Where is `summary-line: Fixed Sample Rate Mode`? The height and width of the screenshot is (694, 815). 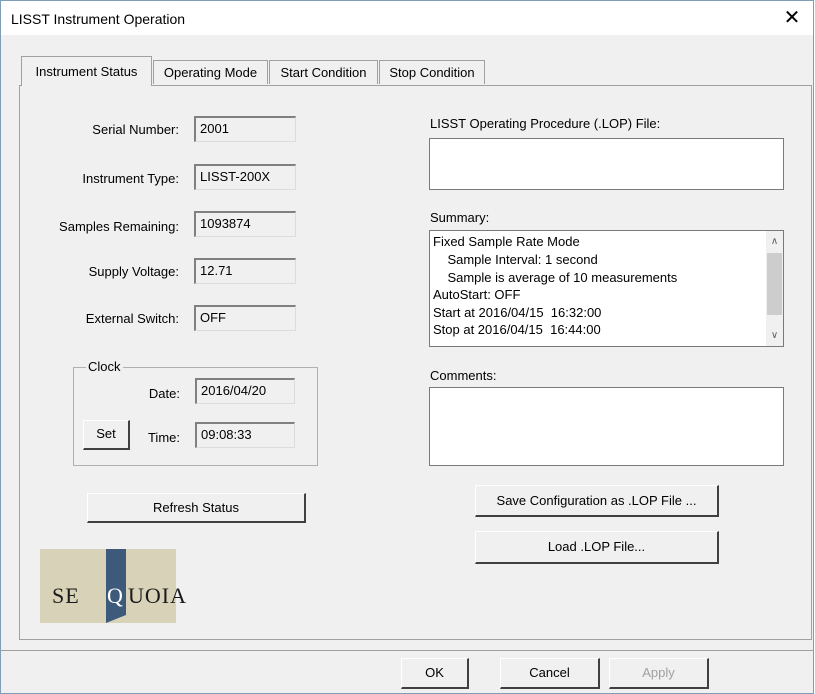
summary-line: Fixed Sample Rate Mode is located at coordinates (506, 241).